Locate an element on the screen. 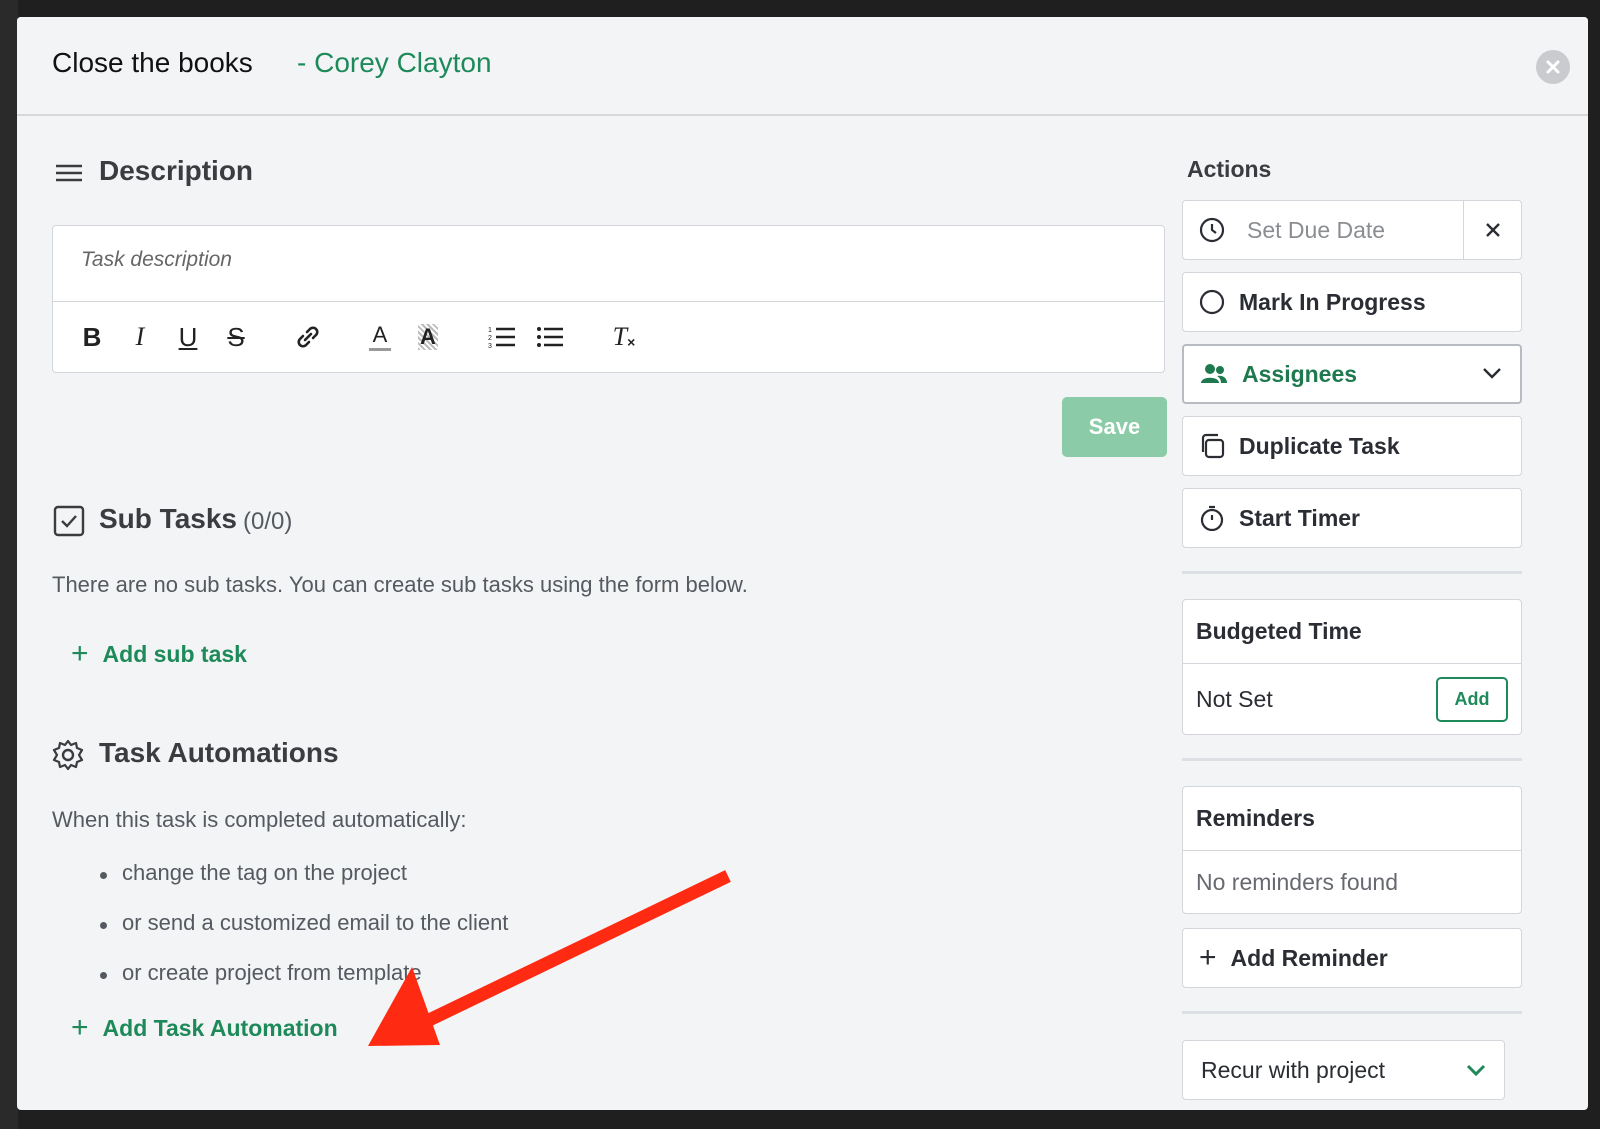  description-editor: Task description B I U S A A 123 T × is located at coordinates (608, 299).